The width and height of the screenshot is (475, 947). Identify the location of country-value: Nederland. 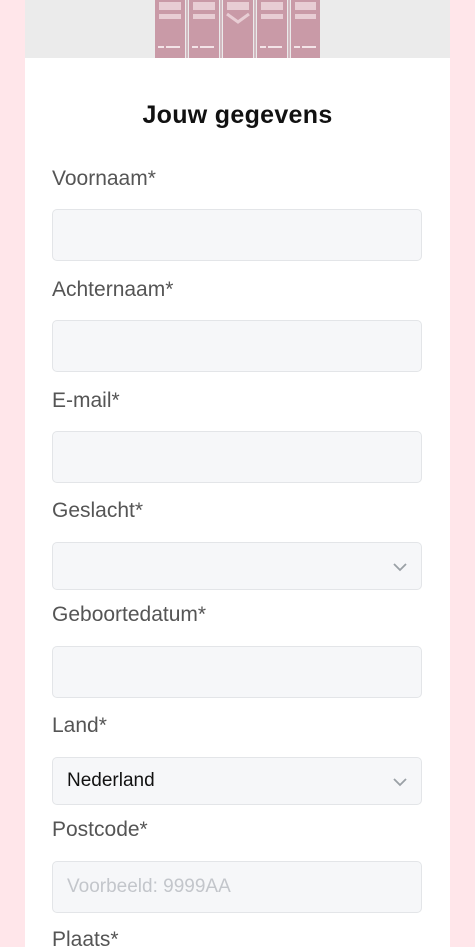
(111, 780).